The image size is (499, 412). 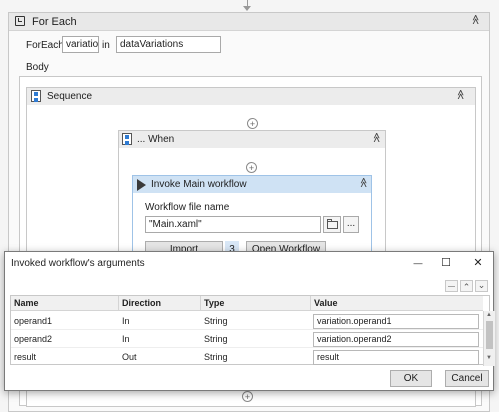 I want to click on when-header: ... When ≪, so click(x=252, y=139).